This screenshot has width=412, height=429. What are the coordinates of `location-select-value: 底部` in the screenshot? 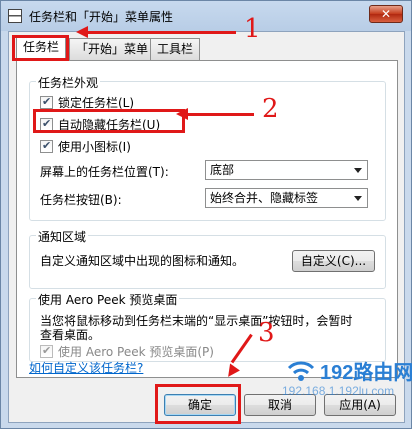 It's located at (222, 170).